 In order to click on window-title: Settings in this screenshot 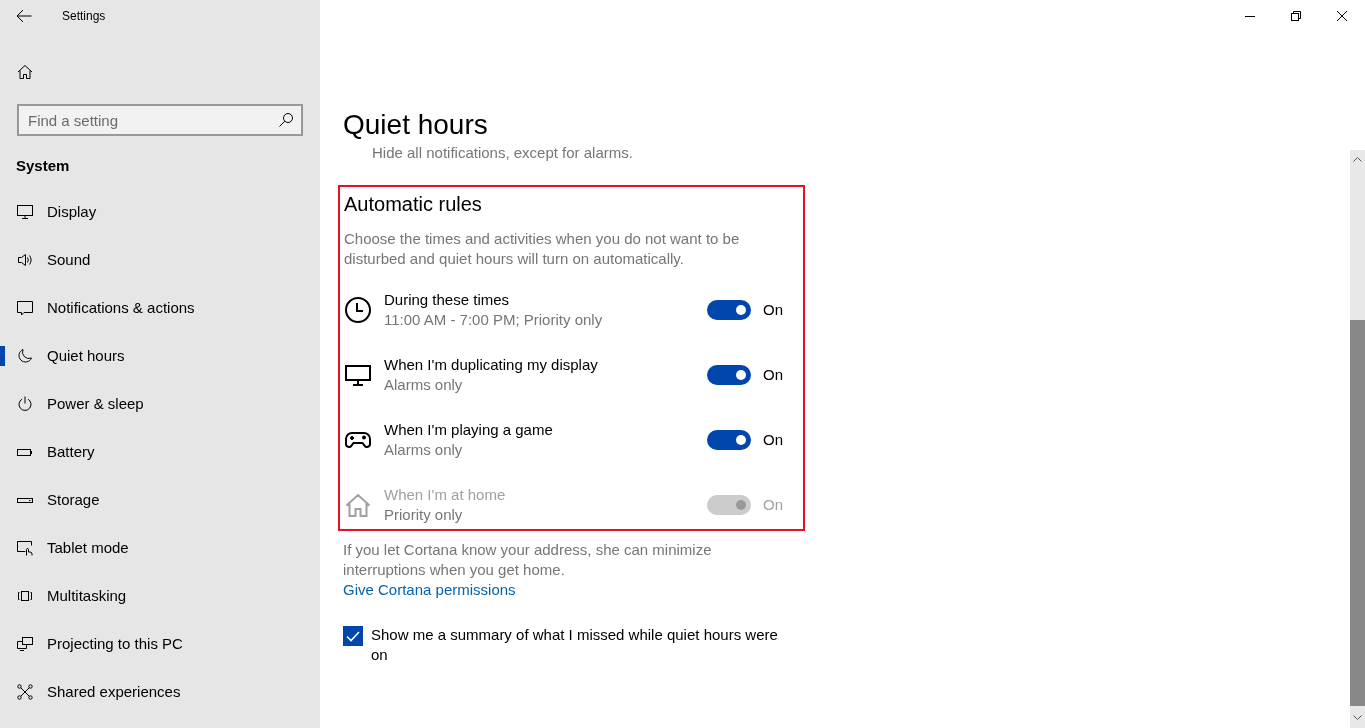, I will do `click(84, 16)`.